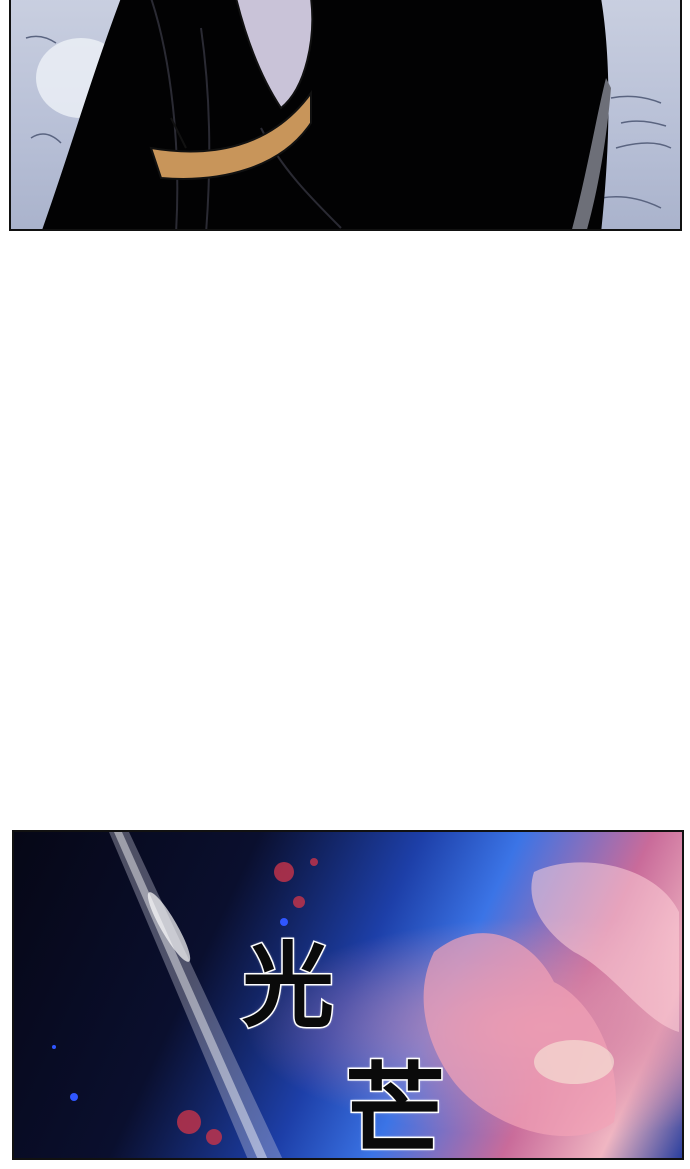 This screenshot has width=690, height=1169. Describe the element at coordinates (287, 986) in the screenshot. I see `sound-effect-char-1: 光` at that location.